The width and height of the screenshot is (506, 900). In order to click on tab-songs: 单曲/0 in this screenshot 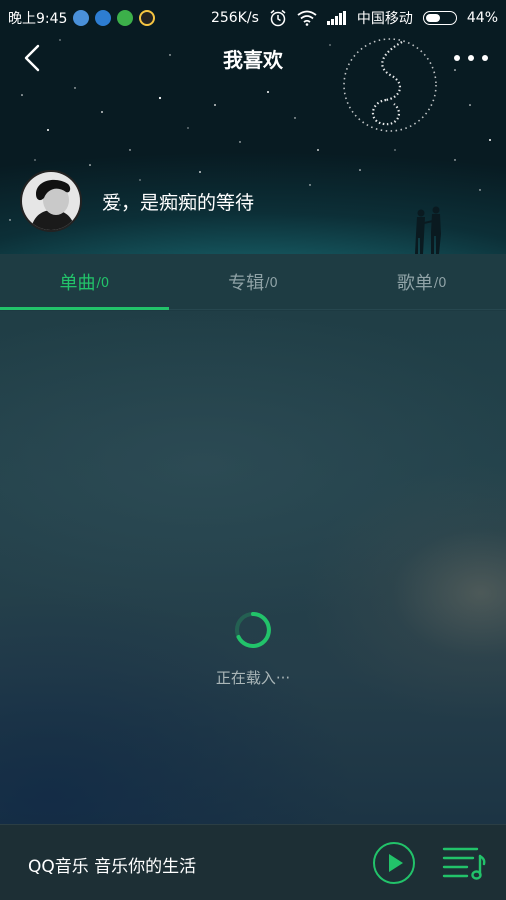, I will do `click(84, 282)`.